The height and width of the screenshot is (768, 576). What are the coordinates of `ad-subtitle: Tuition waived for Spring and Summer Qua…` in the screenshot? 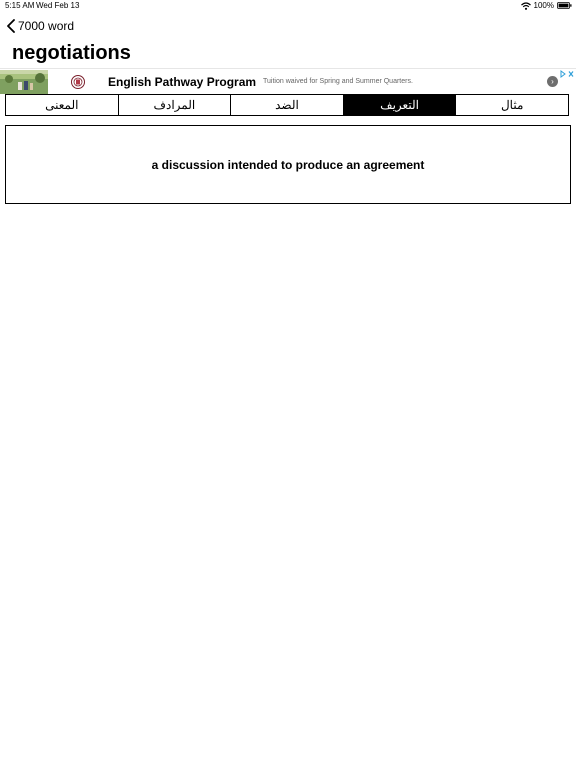 It's located at (338, 81).